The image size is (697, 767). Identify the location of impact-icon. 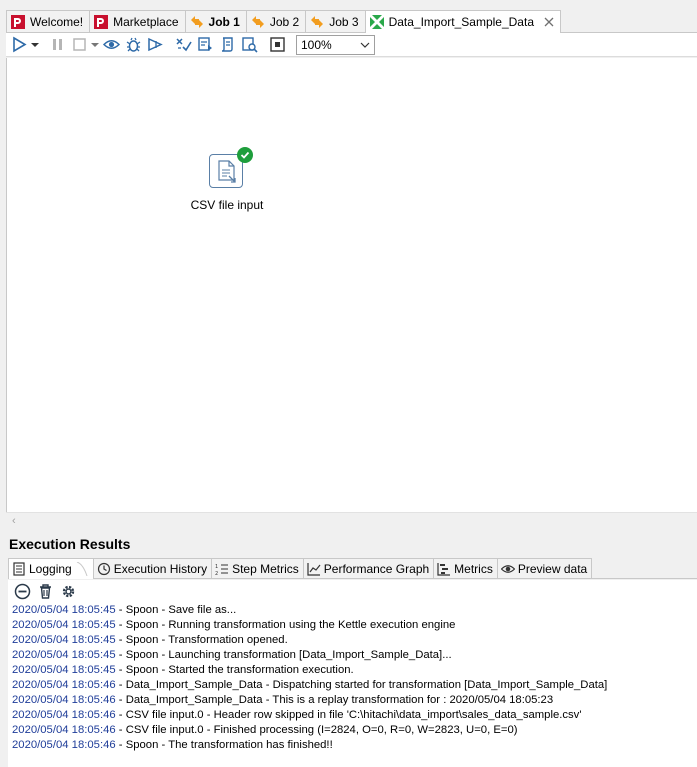
(204, 44).